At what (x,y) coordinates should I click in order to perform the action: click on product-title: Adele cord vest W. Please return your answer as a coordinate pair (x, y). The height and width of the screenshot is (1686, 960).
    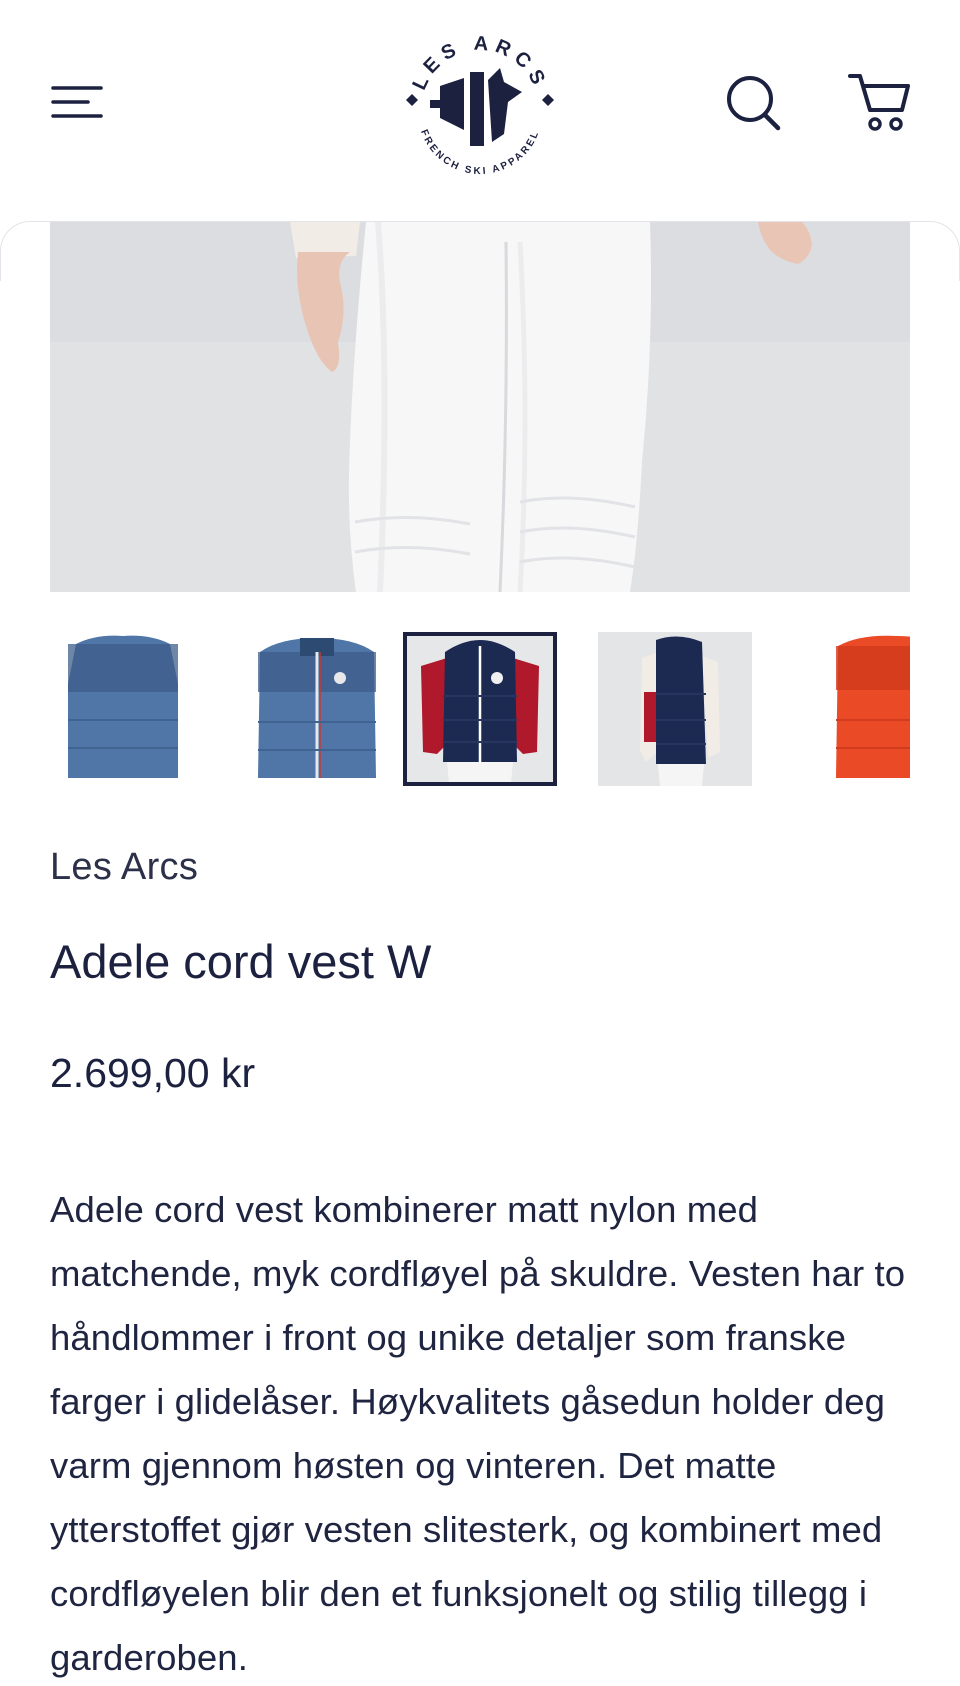
    Looking at the image, I should click on (241, 961).